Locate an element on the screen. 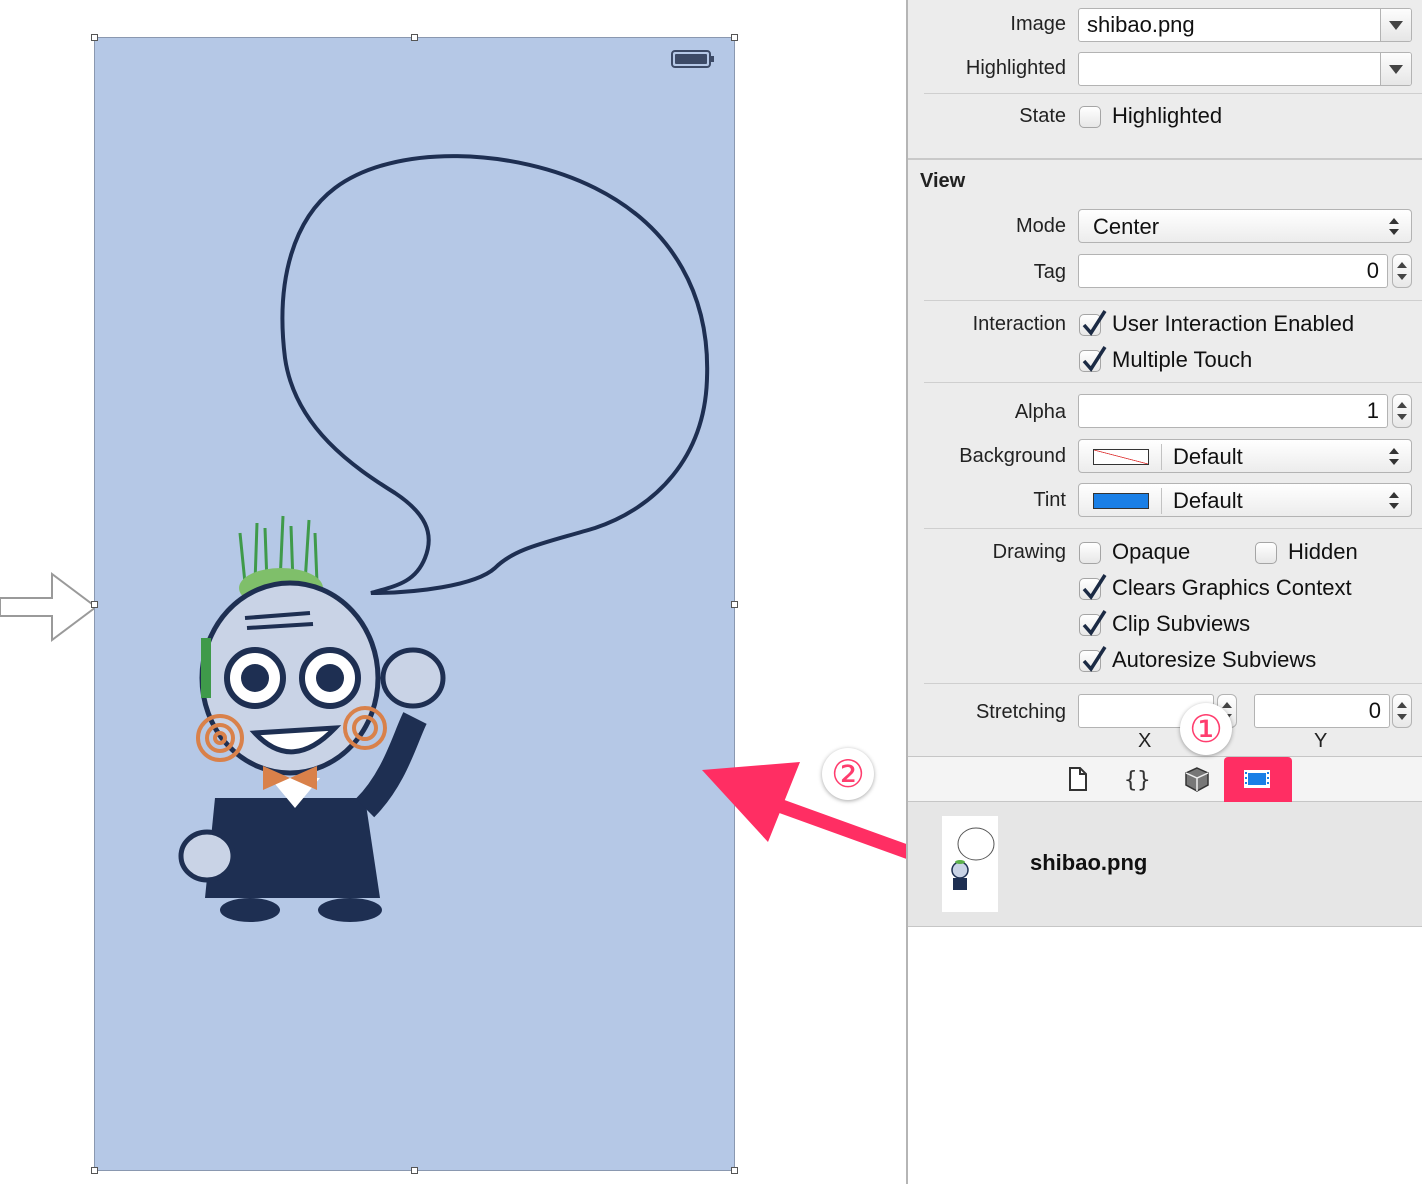 The width and height of the screenshot is (1422, 1184). media-library-icon is located at coordinates (1257, 779).